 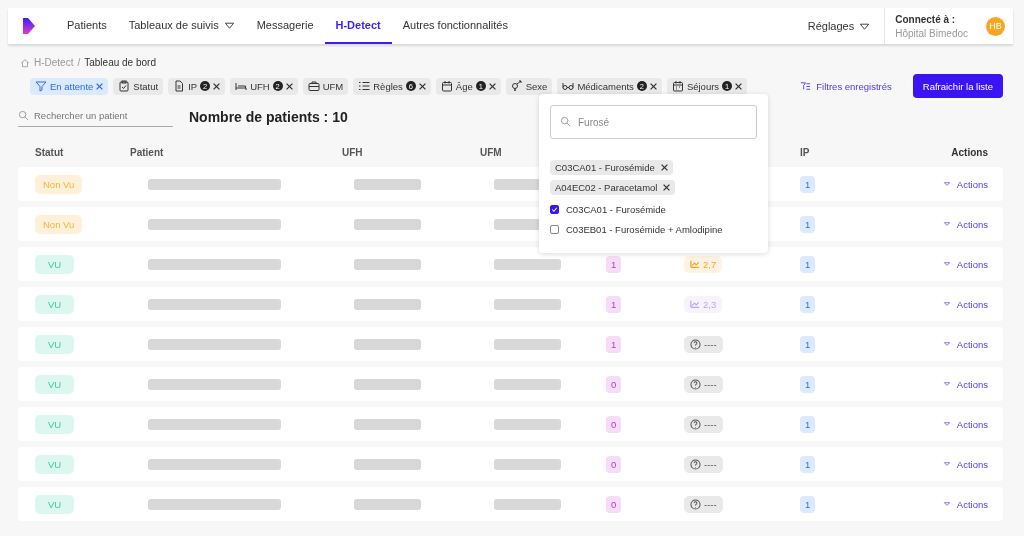 I want to click on nav-tab: H-Detect, so click(x=358, y=26).